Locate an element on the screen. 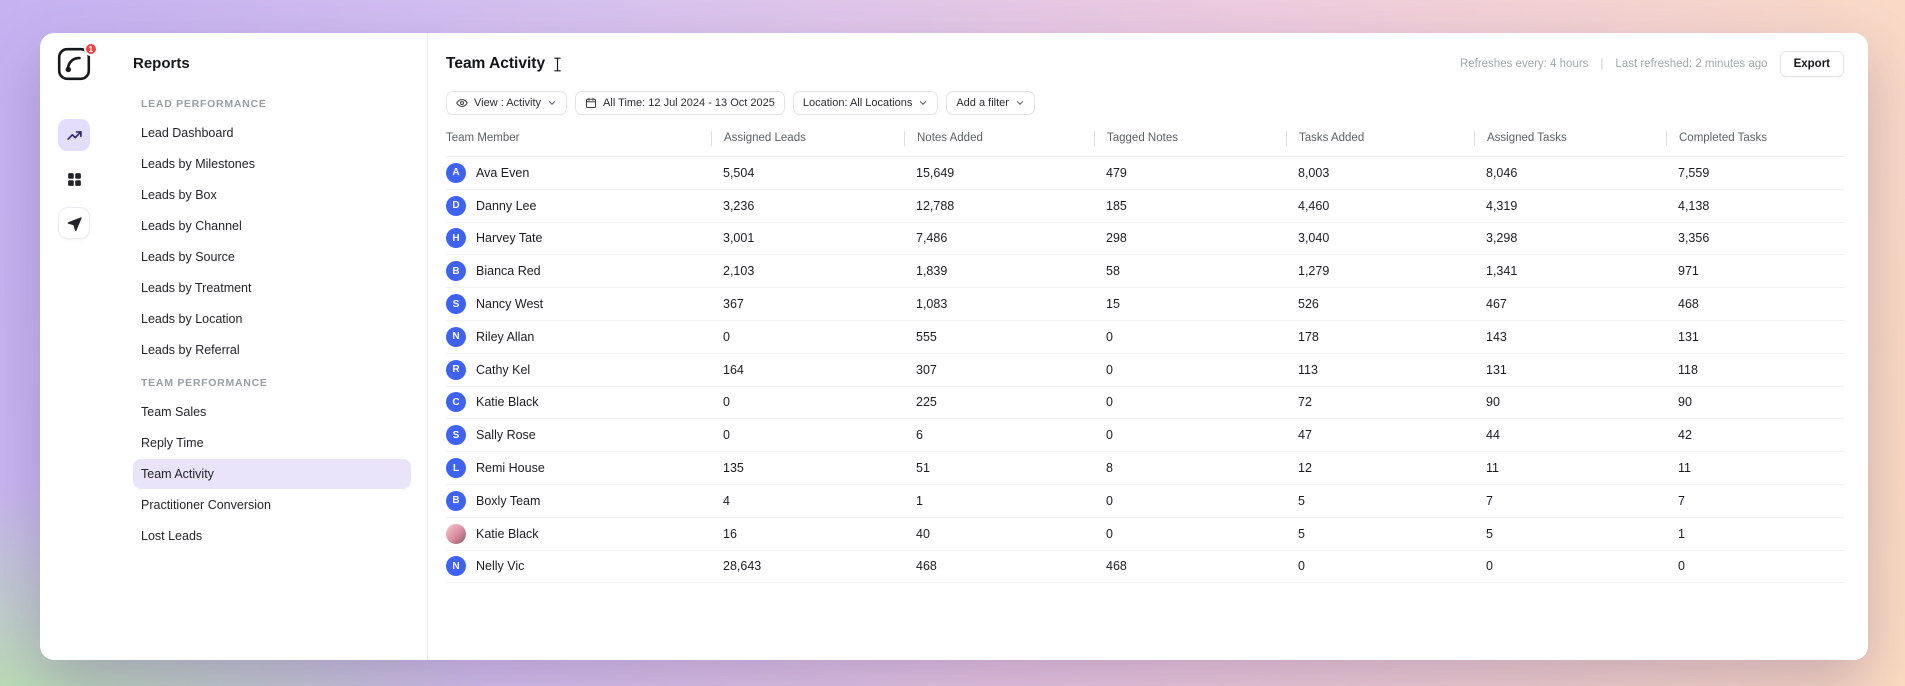  team-member-cell: D Danny Lee is located at coordinates (578, 205).